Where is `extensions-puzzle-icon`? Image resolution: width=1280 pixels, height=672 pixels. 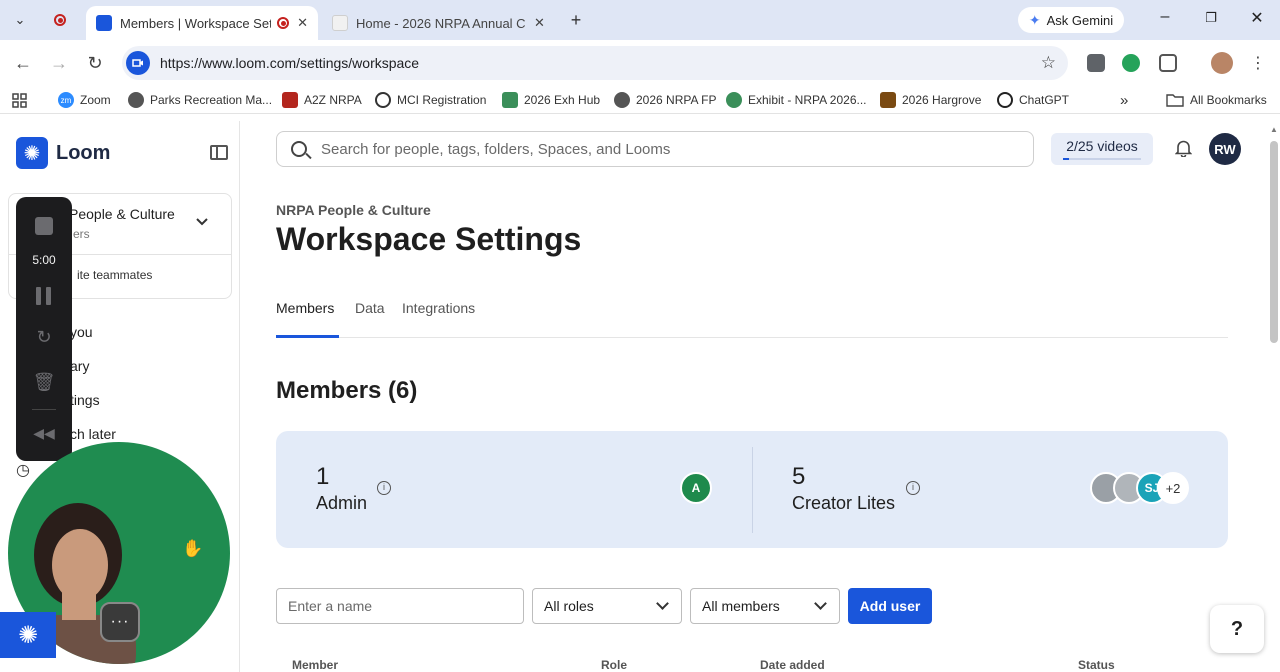
extensions-puzzle-icon is located at coordinates (1168, 63).